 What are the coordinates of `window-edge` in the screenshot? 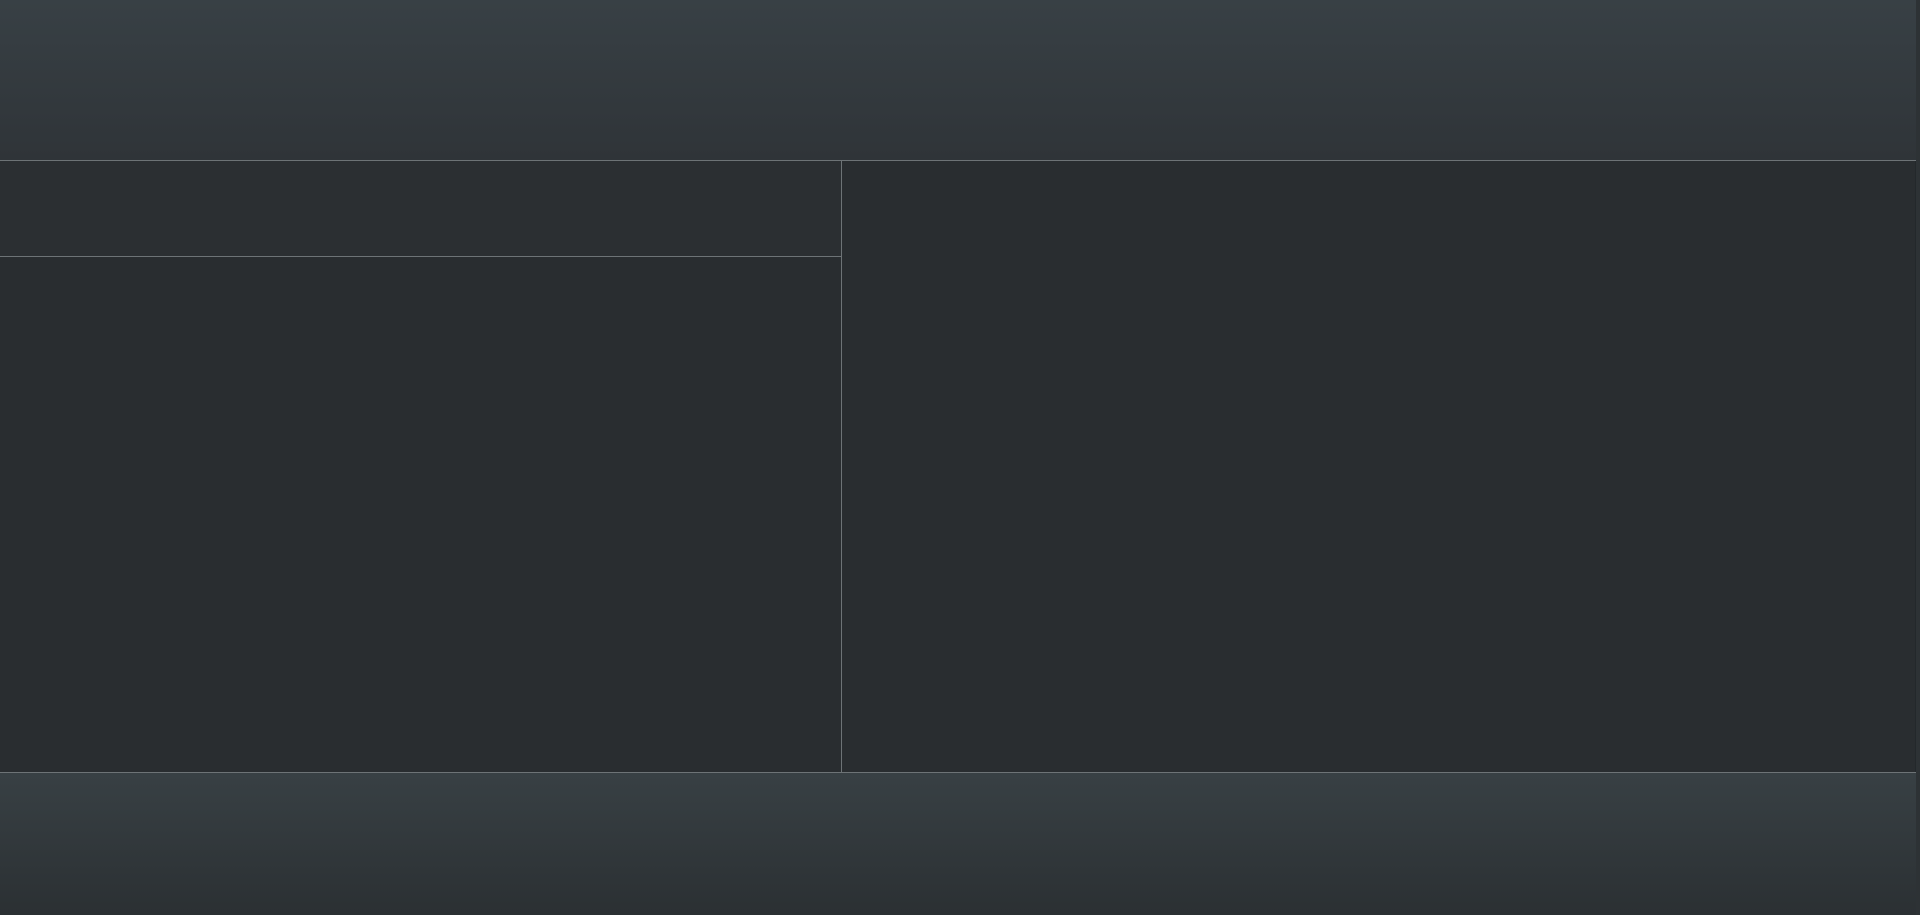 It's located at (1918, 457).